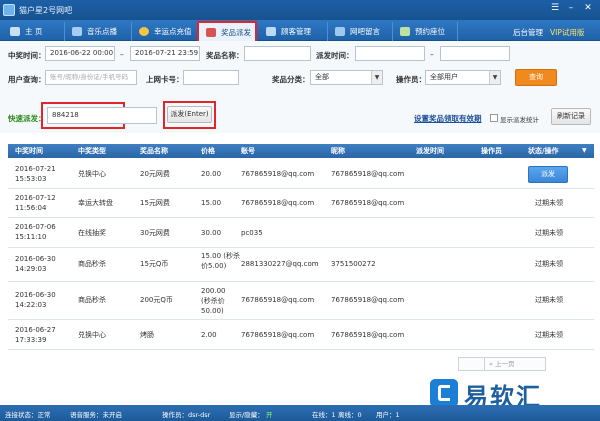 Image resolution: width=600 pixels, height=421 pixels. Describe the element at coordinates (528, 32) in the screenshot. I see `backend-link: 后台管理` at that location.